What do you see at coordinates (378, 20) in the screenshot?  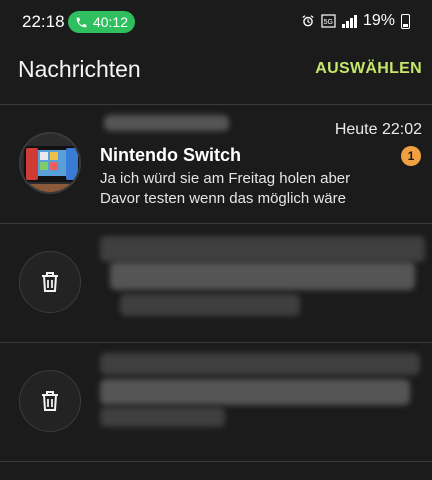 I see `battery-percent: 19%` at bounding box center [378, 20].